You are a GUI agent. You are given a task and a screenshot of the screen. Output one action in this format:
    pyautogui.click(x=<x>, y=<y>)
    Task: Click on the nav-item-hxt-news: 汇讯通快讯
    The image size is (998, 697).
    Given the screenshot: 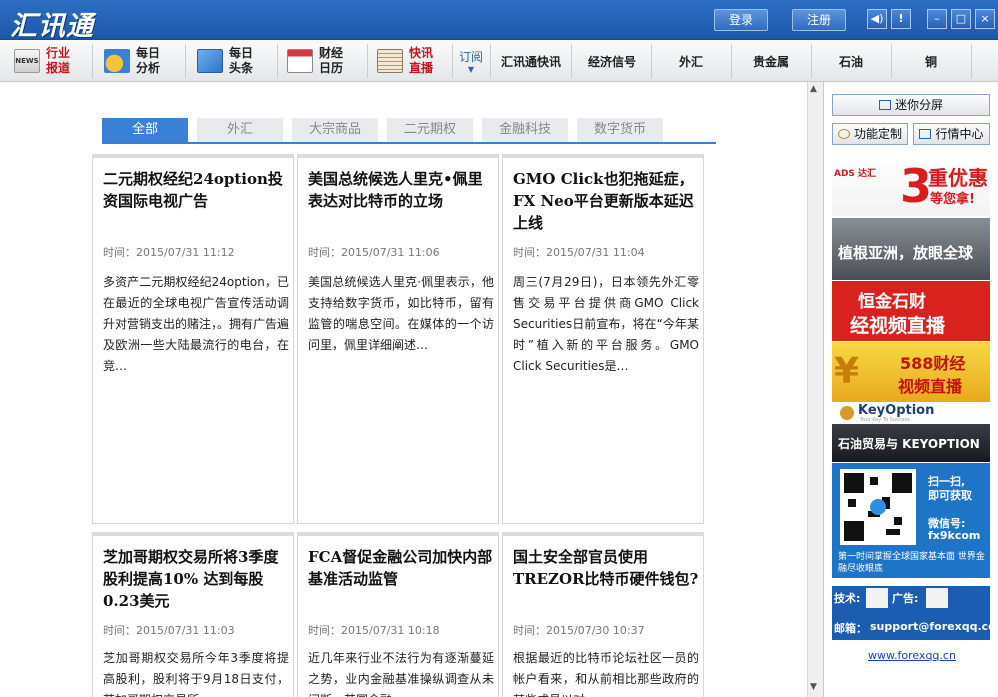 What is the action you would take?
    pyautogui.click(x=531, y=61)
    